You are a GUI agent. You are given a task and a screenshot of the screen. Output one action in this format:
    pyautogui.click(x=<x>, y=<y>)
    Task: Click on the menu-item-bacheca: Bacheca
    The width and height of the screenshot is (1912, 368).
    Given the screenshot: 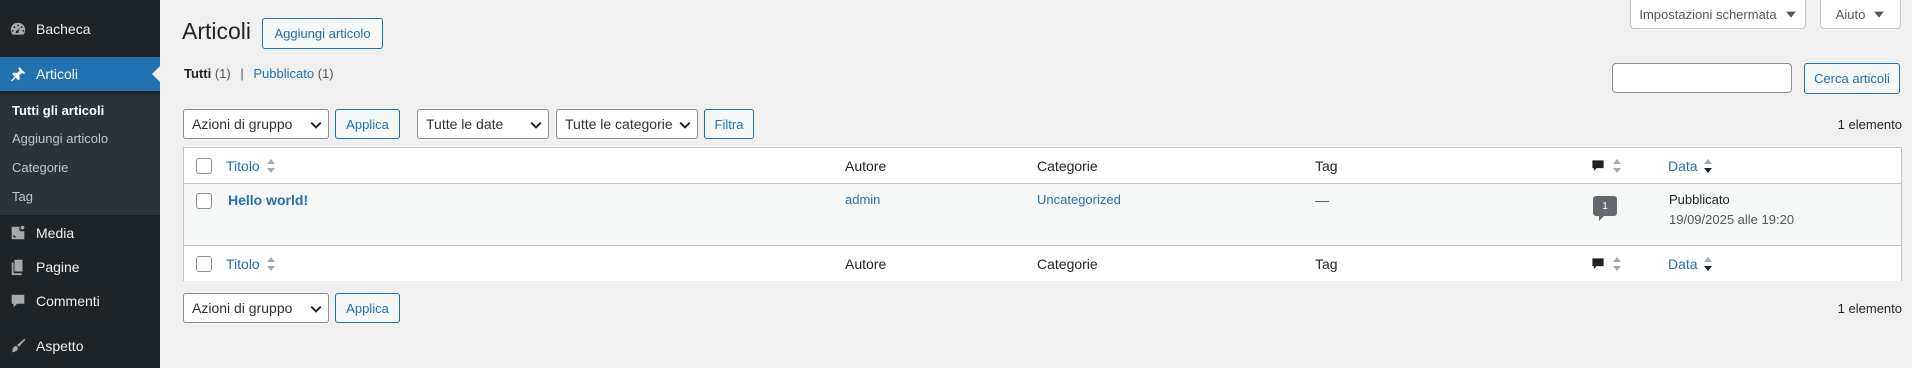 What is the action you would take?
    pyautogui.click(x=80, y=29)
    